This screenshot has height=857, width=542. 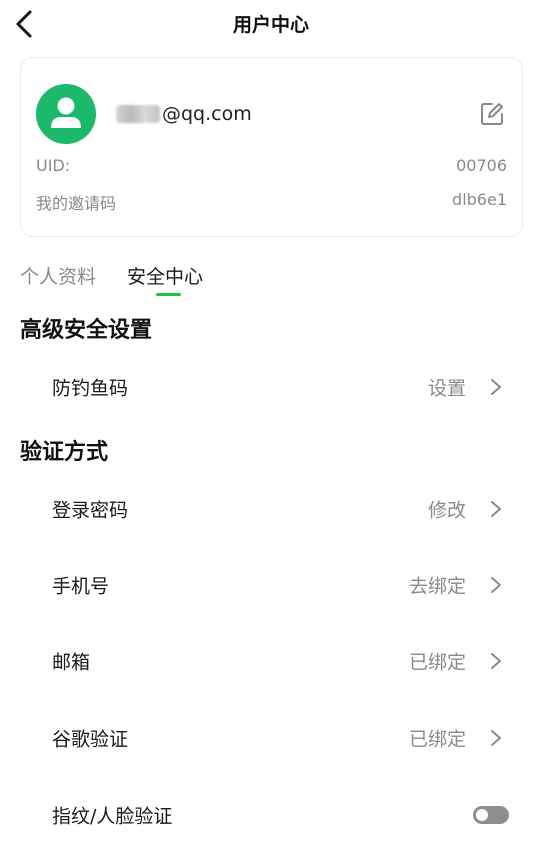 What do you see at coordinates (271, 661) in the screenshot?
I see `row-email: 邮箱 已绑定` at bounding box center [271, 661].